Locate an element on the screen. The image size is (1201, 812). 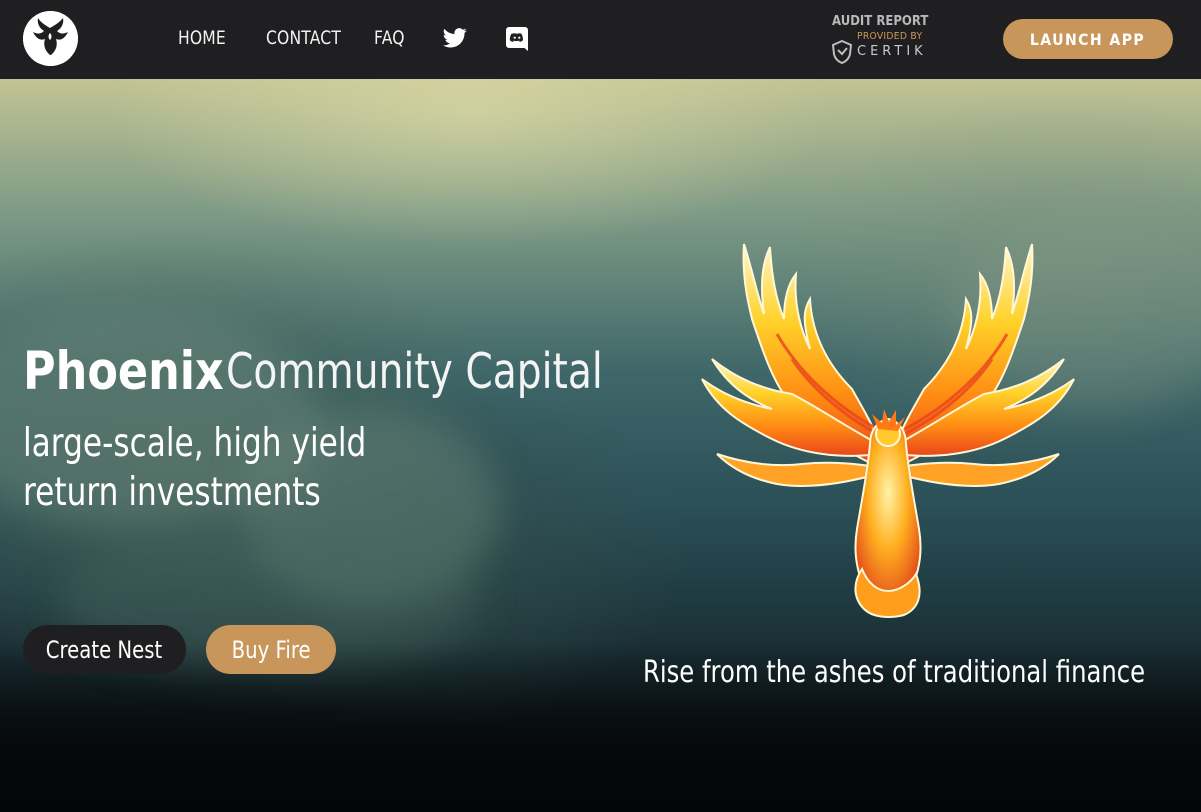
audit-report-label: AUDIT REPORT is located at coordinates (880, 21).